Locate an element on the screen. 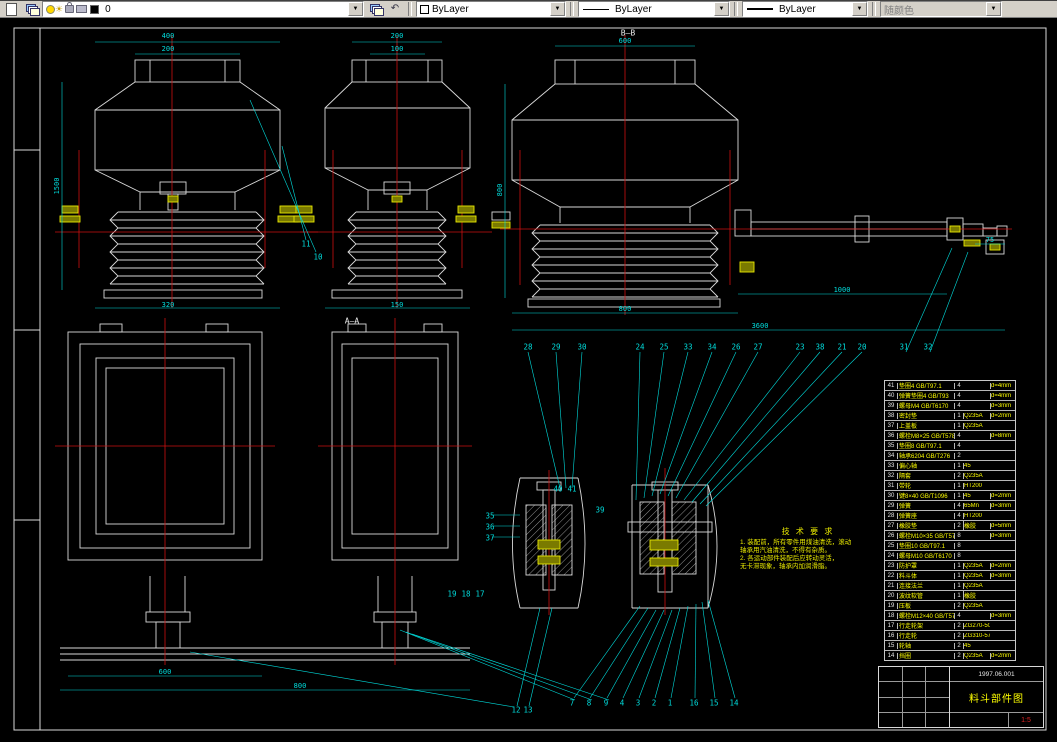 Image resolution: width=1057 pixels, height=742 pixels. parts-table-row: 37 上盖板 1 Q235A is located at coordinates (950, 426).